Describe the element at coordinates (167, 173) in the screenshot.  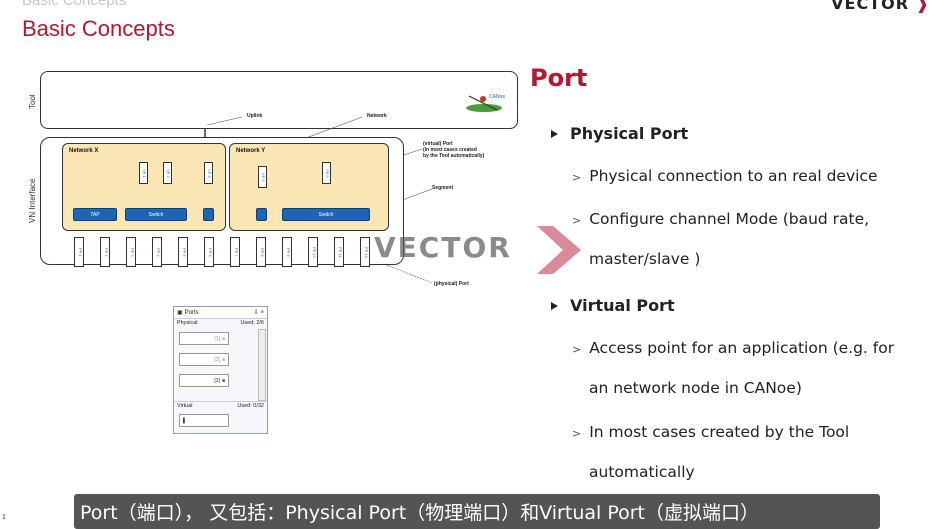
I see `virtual-port: VP 2` at that location.